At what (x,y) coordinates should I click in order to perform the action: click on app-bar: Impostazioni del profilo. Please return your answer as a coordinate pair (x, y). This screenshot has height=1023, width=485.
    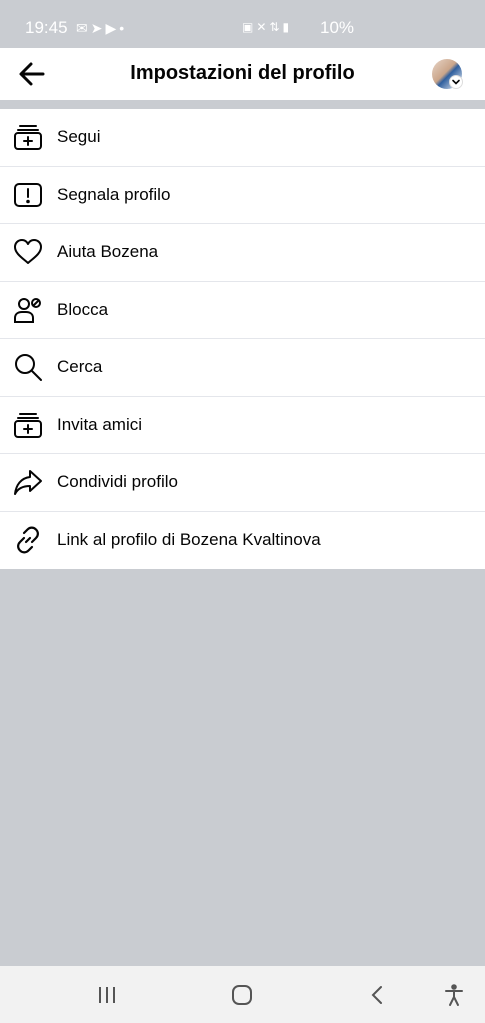
    Looking at the image, I should click on (242, 74).